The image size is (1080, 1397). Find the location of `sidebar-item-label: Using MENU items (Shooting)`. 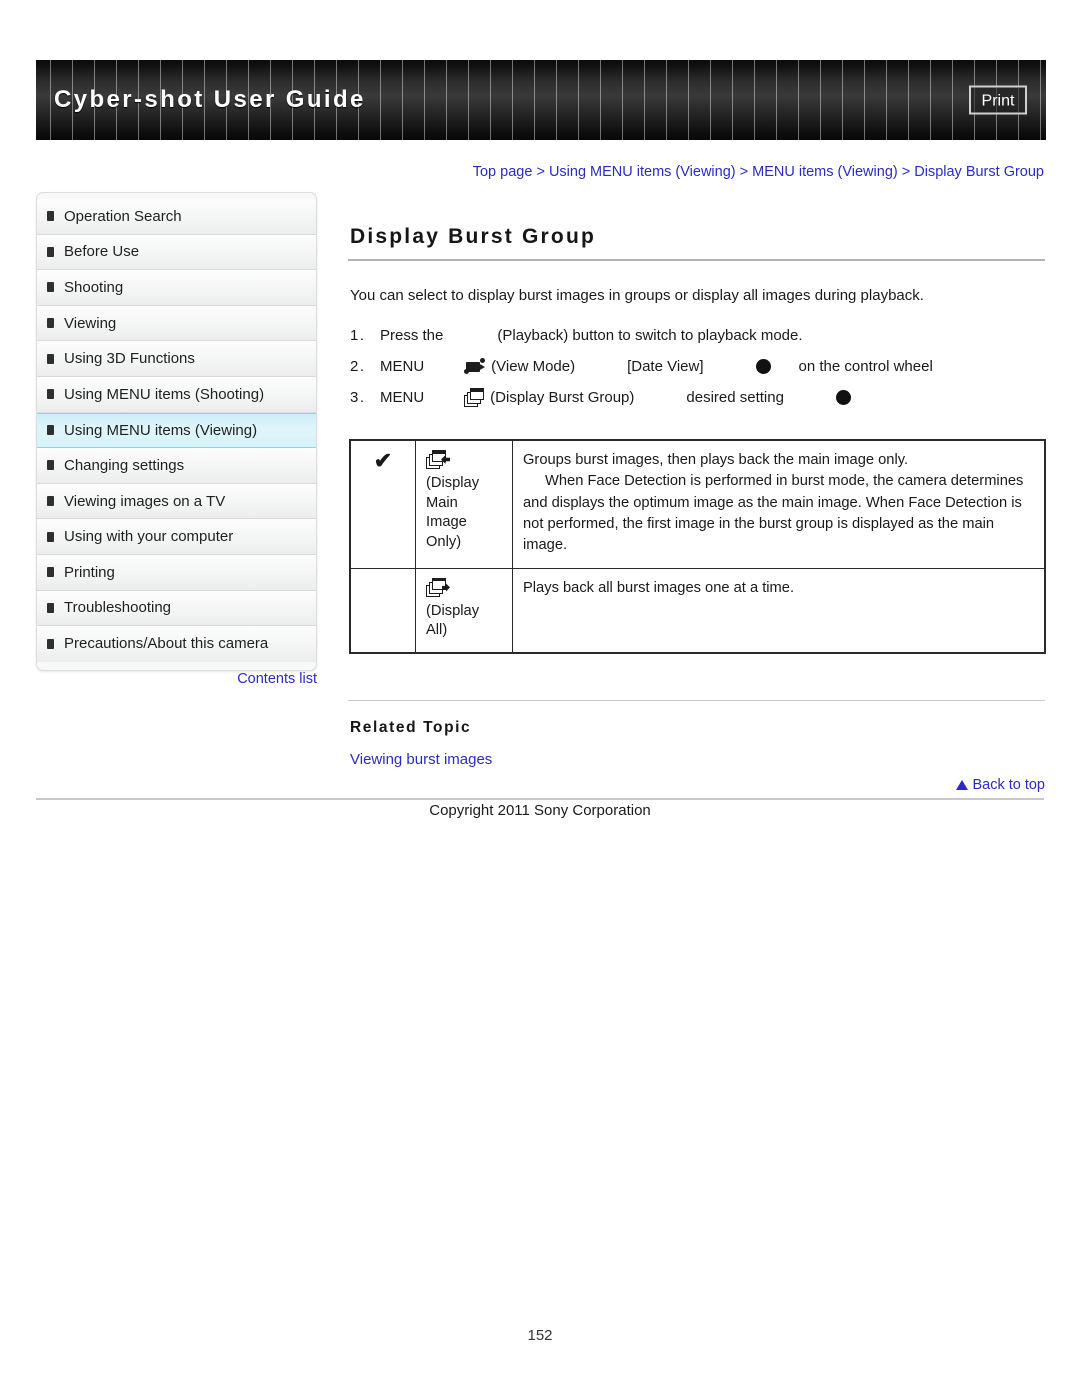

sidebar-item-label: Using MENU items (Shooting) is located at coordinates (164, 394).